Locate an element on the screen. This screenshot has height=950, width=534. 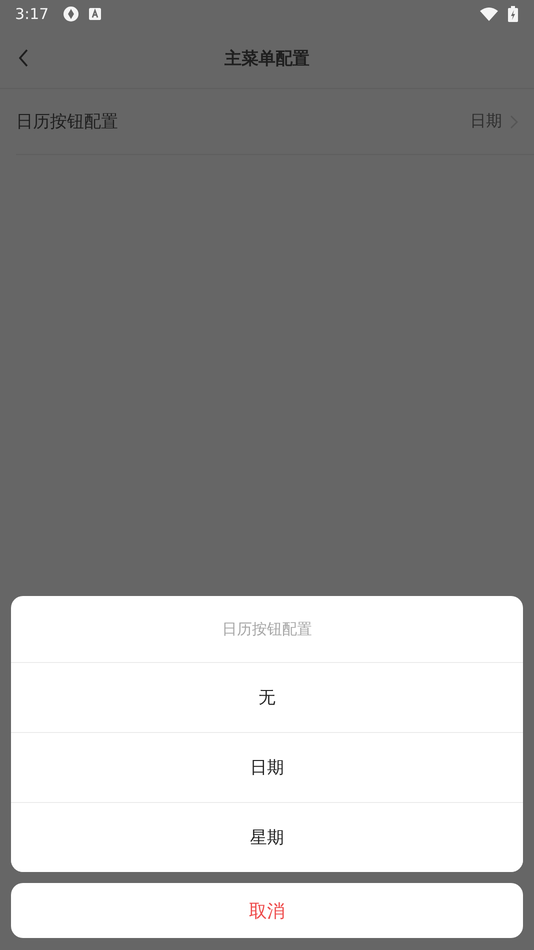
battery-icon is located at coordinates (513, 14).